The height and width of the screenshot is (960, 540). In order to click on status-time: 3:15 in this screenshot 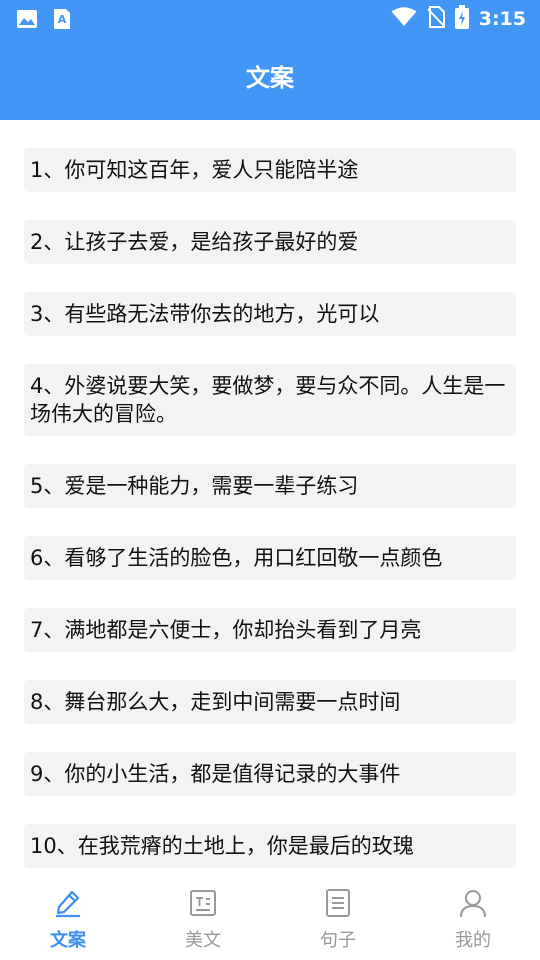, I will do `click(502, 19)`.